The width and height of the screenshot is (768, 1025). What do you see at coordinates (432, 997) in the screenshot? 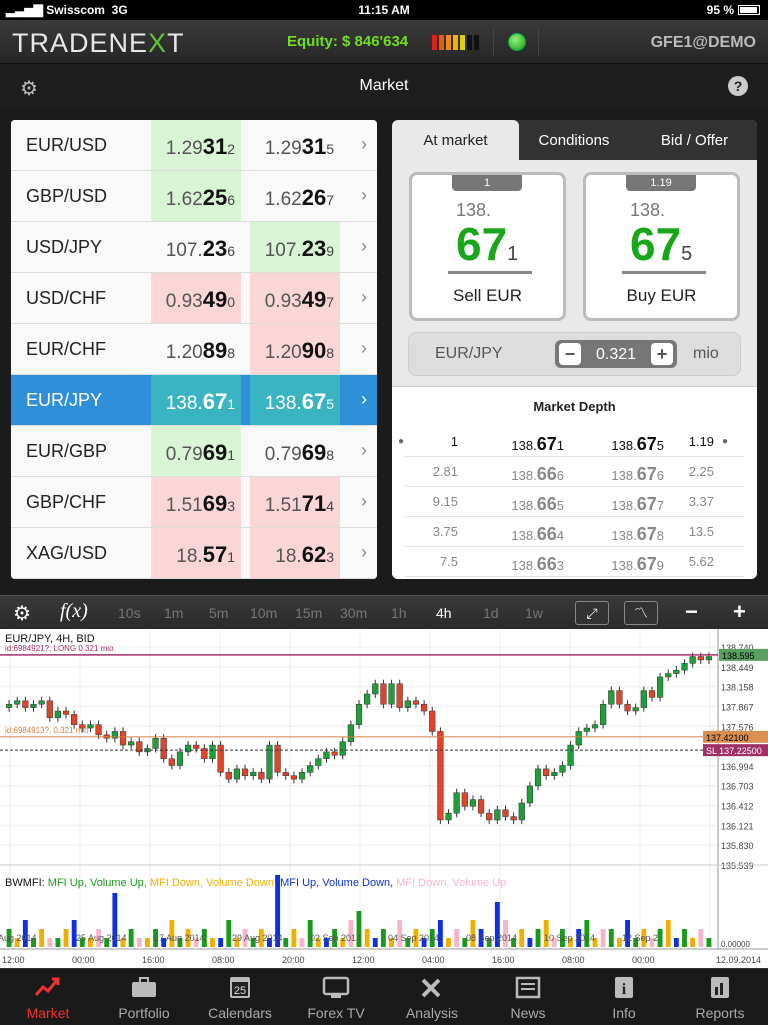
I see `nav-analysis: Analysis` at bounding box center [432, 997].